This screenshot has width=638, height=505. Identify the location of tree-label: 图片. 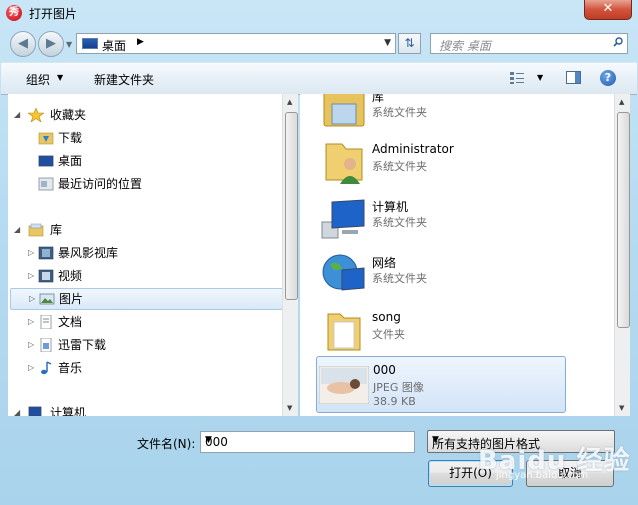
(71, 299).